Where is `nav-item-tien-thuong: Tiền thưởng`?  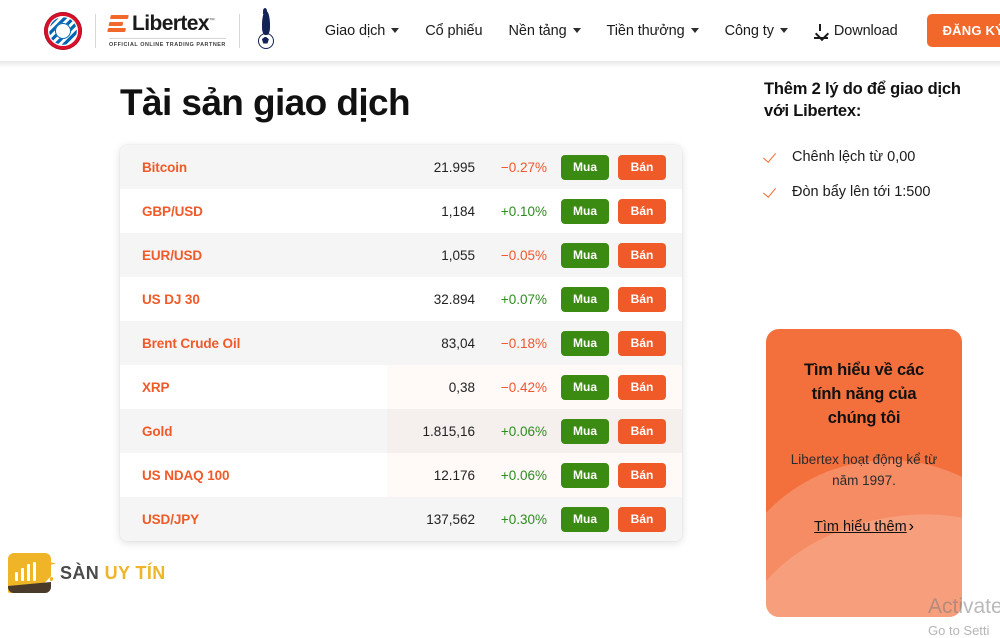 nav-item-tien-thuong: Tiền thưởng is located at coordinates (653, 31).